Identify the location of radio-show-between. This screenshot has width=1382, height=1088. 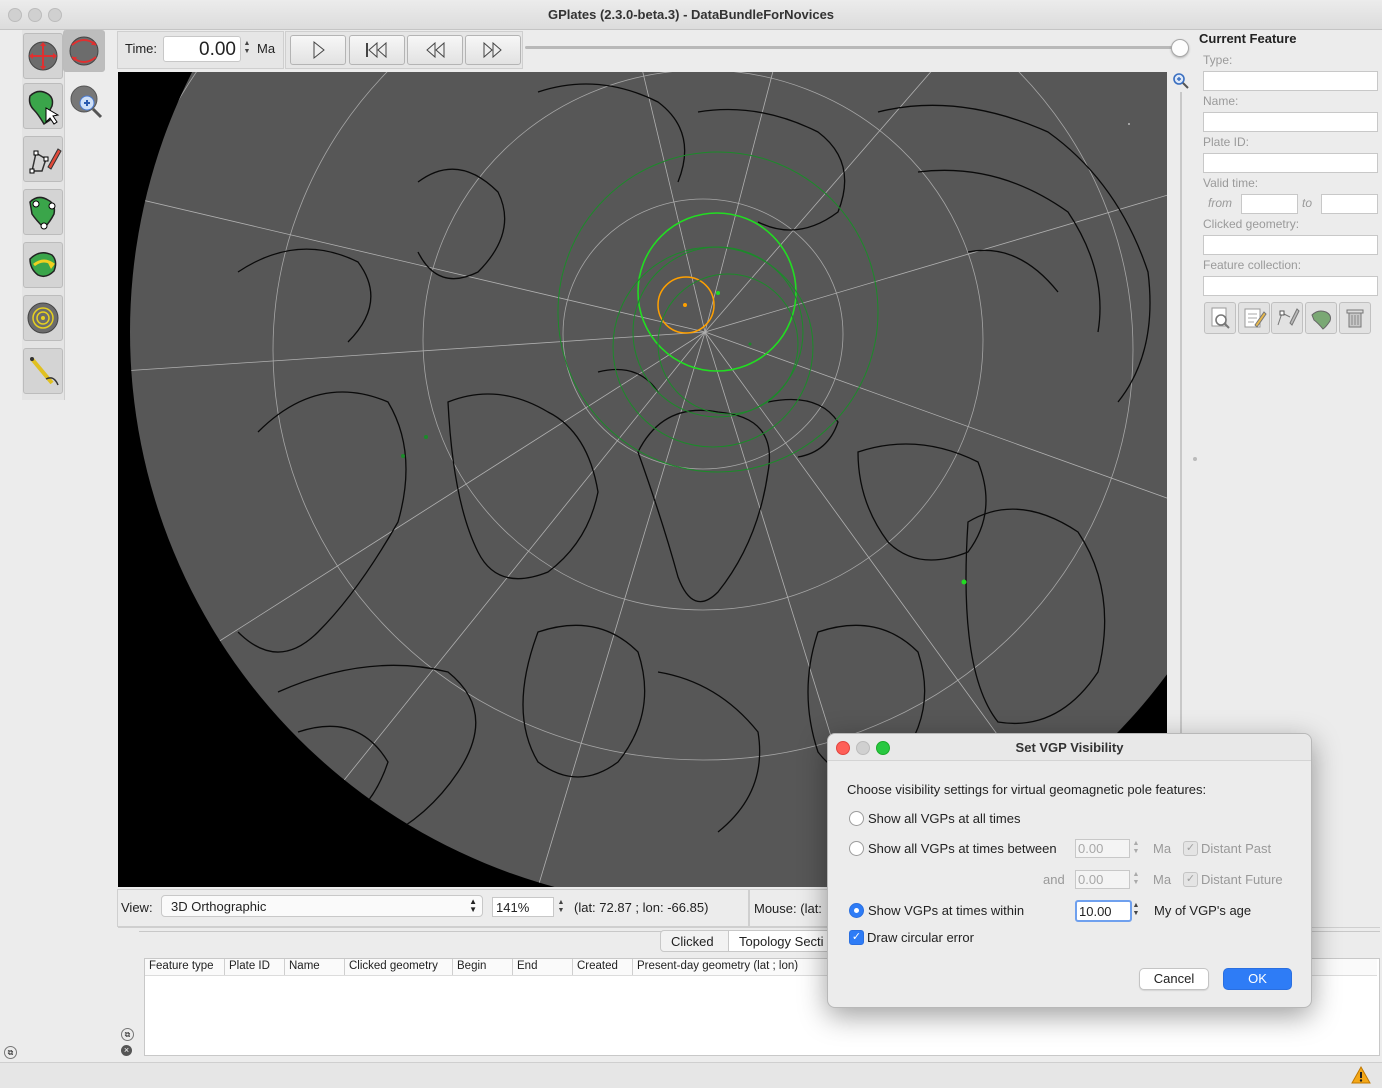
(856, 848).